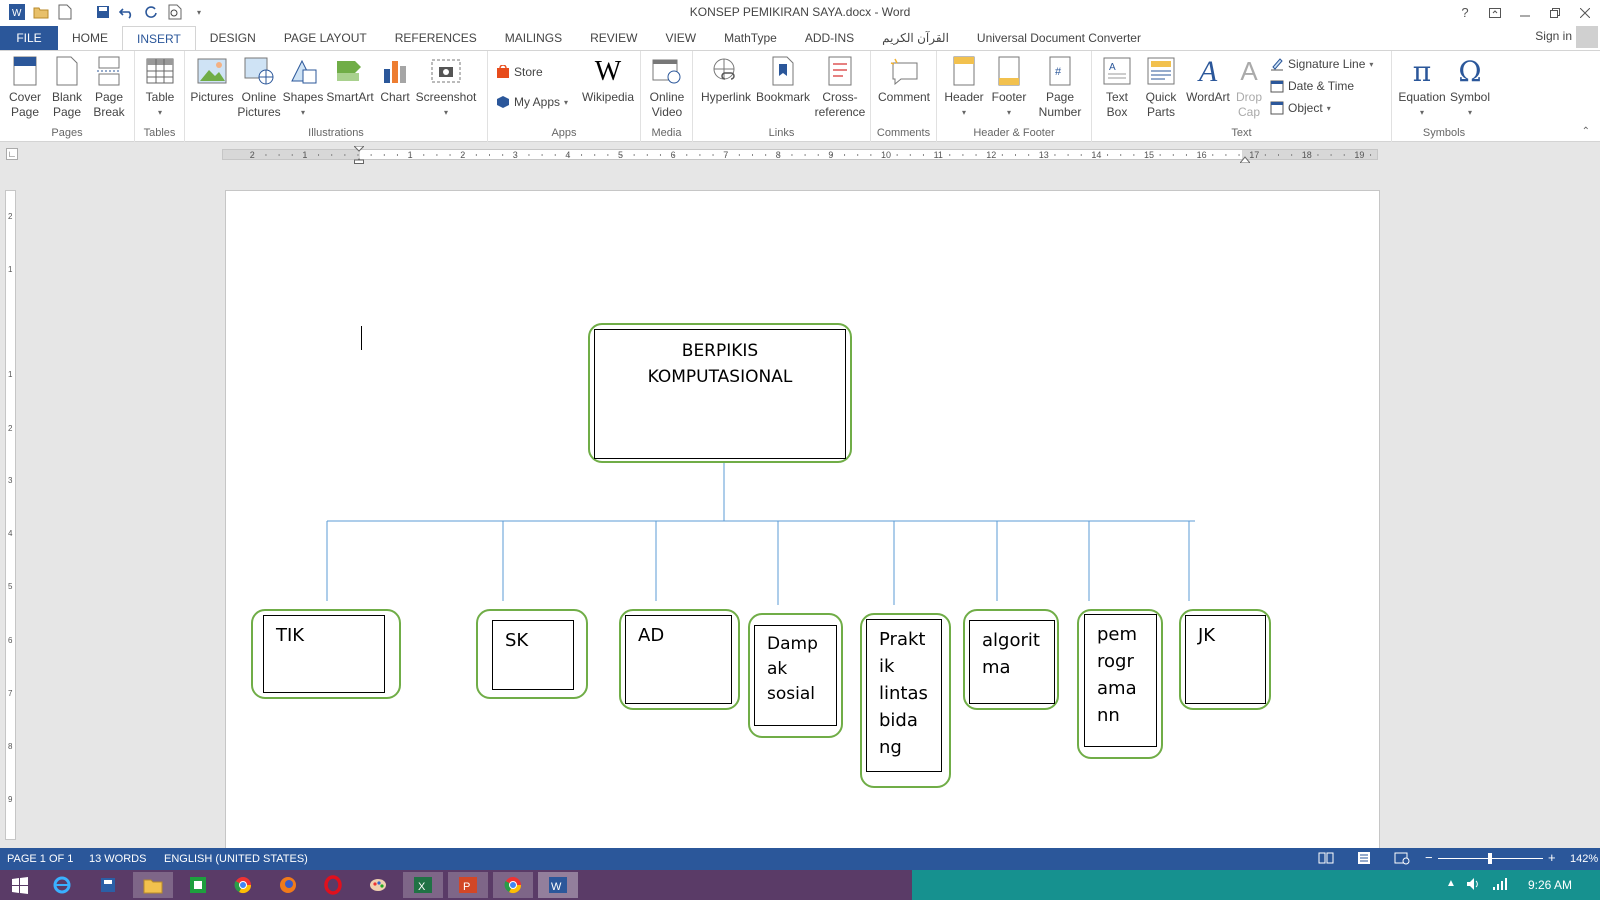  What do you see at coordinates (1117, 87) in the screenshot?
I see `text-box-button: A Text Box` at bounding box center [1117, 87].